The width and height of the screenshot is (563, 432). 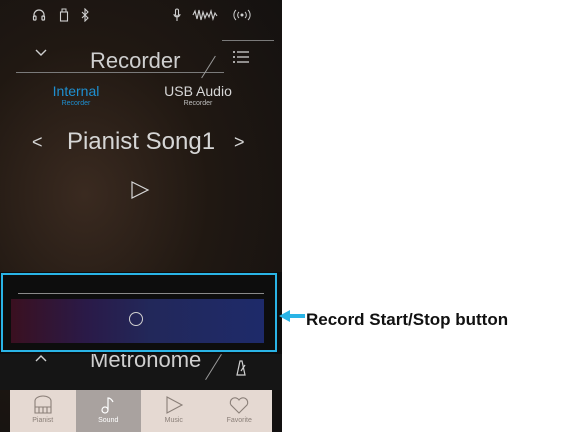 What do you see at coordinates (173, 420) in the screenshot?
I see `nav-label: Music` at bounding box center [173, 420].